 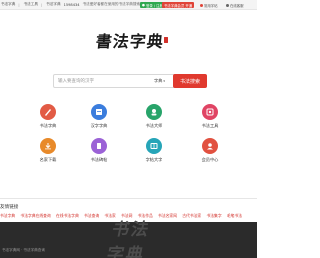 I want to click on grid-item-5: 名家下载, so click(x=48, y=158).